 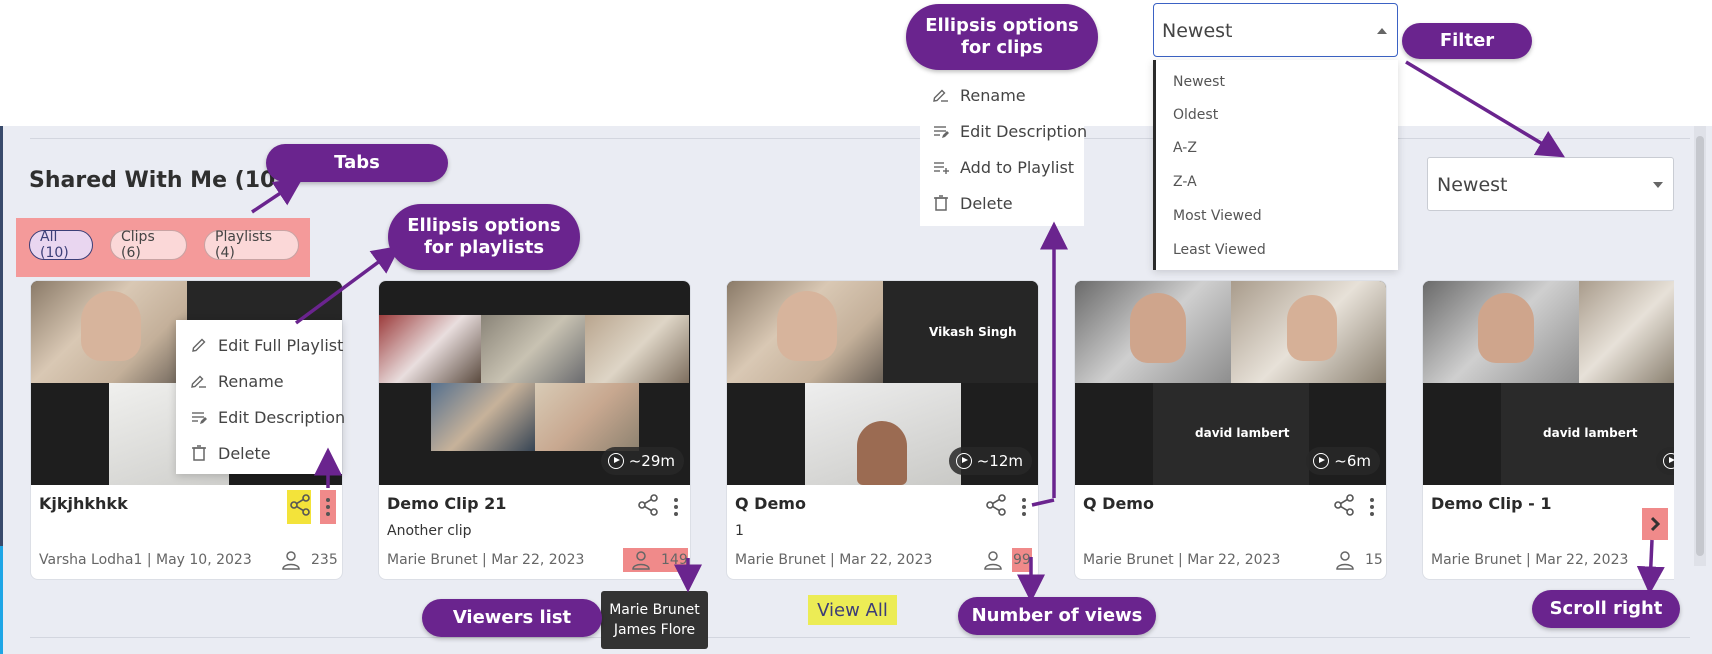 I want to click on pencil-icon, so click(x=199, y=345).